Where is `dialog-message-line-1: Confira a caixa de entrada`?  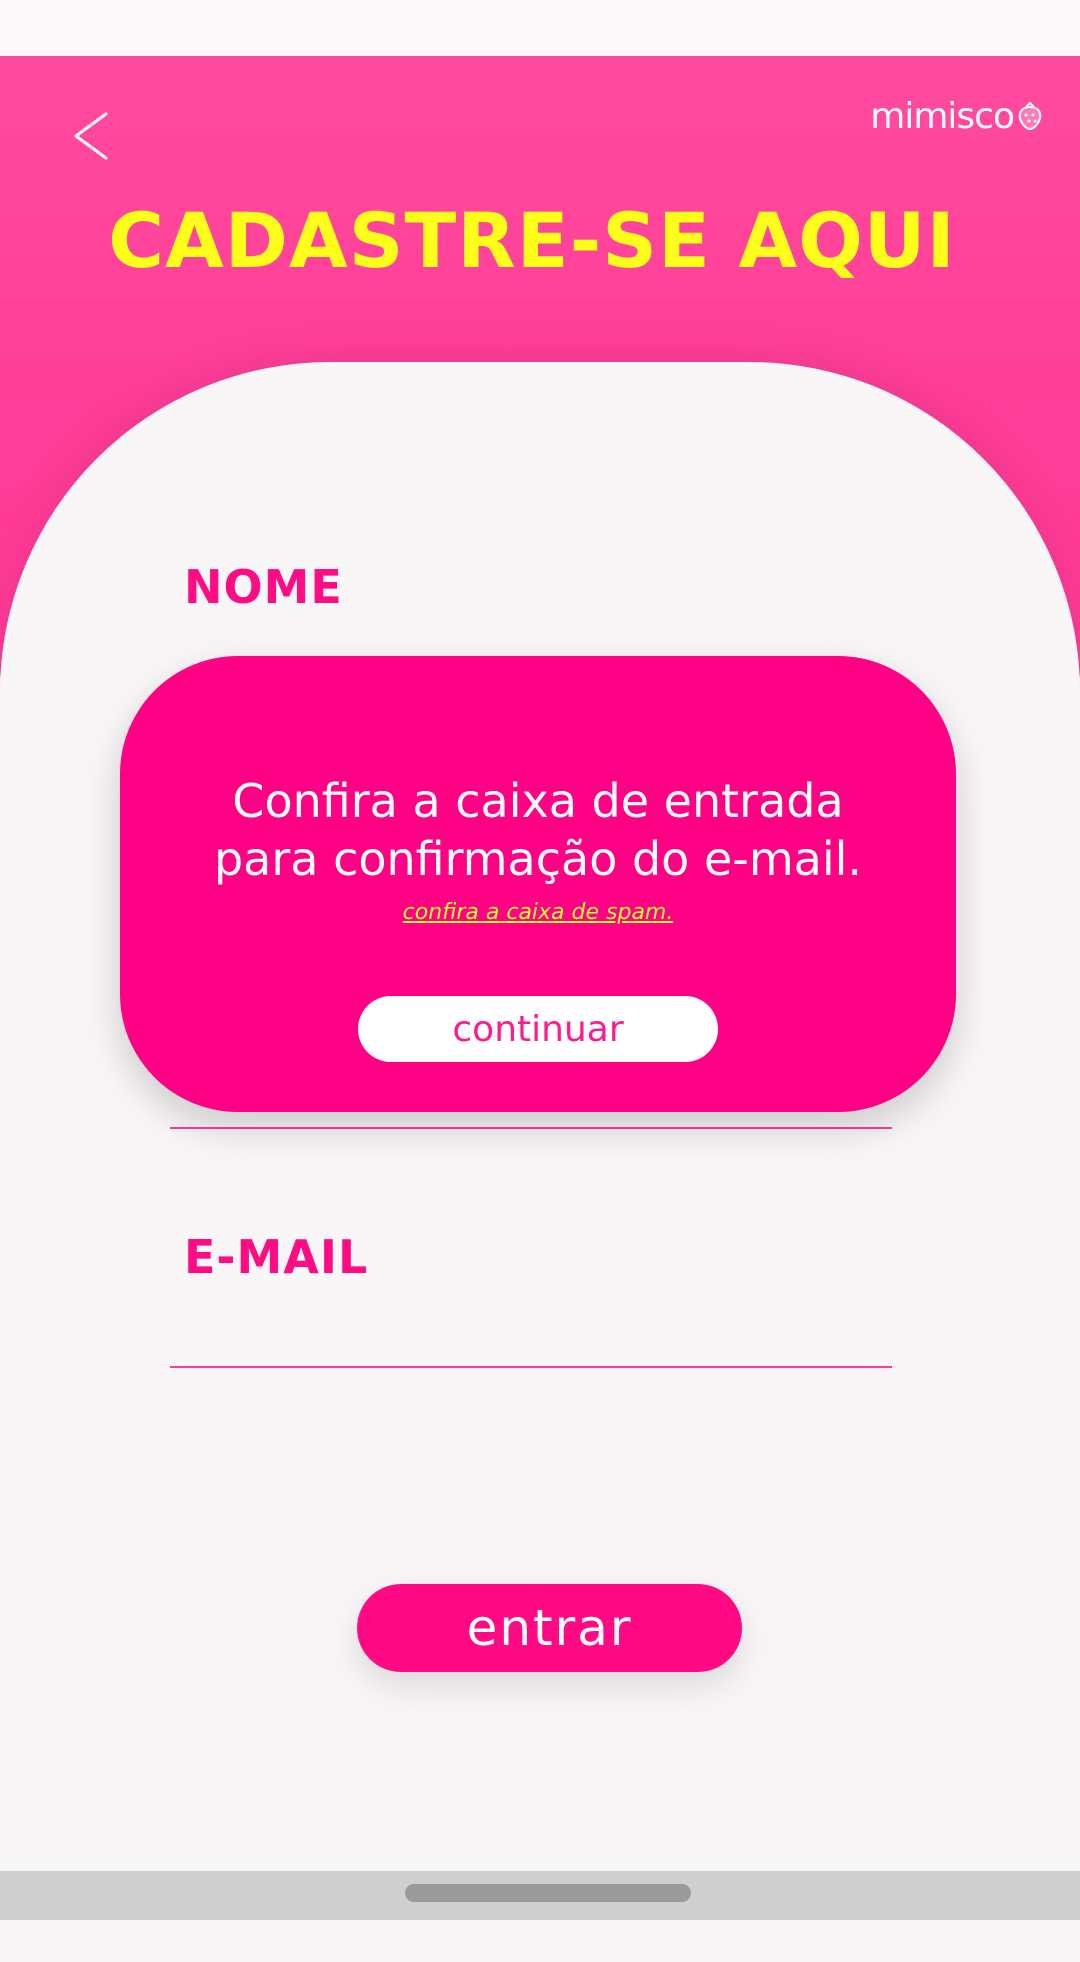 dialog-message-line-1: Confira a caixa de entrada is located at coordinates (538, 801).